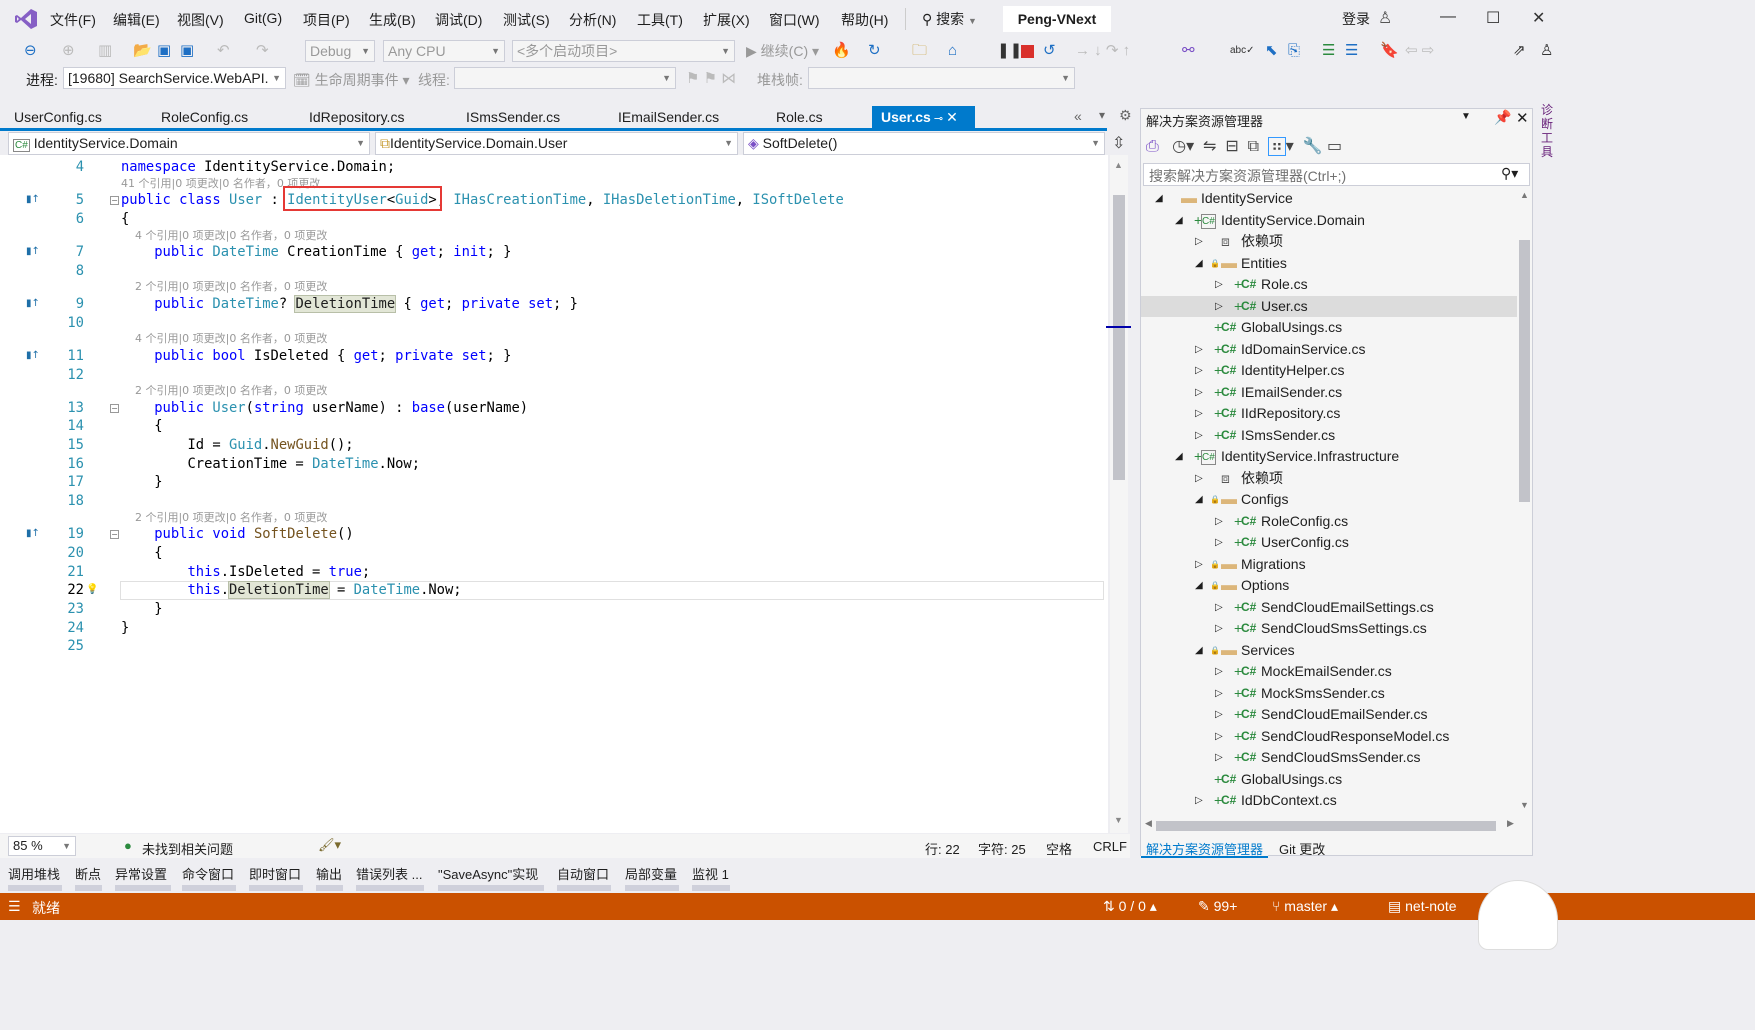  What do you see at coordinates (78, 117) in the screenshot?
I see `tab-userconfig-cs: UserConfig.cs` at bounding box center [78, 117].